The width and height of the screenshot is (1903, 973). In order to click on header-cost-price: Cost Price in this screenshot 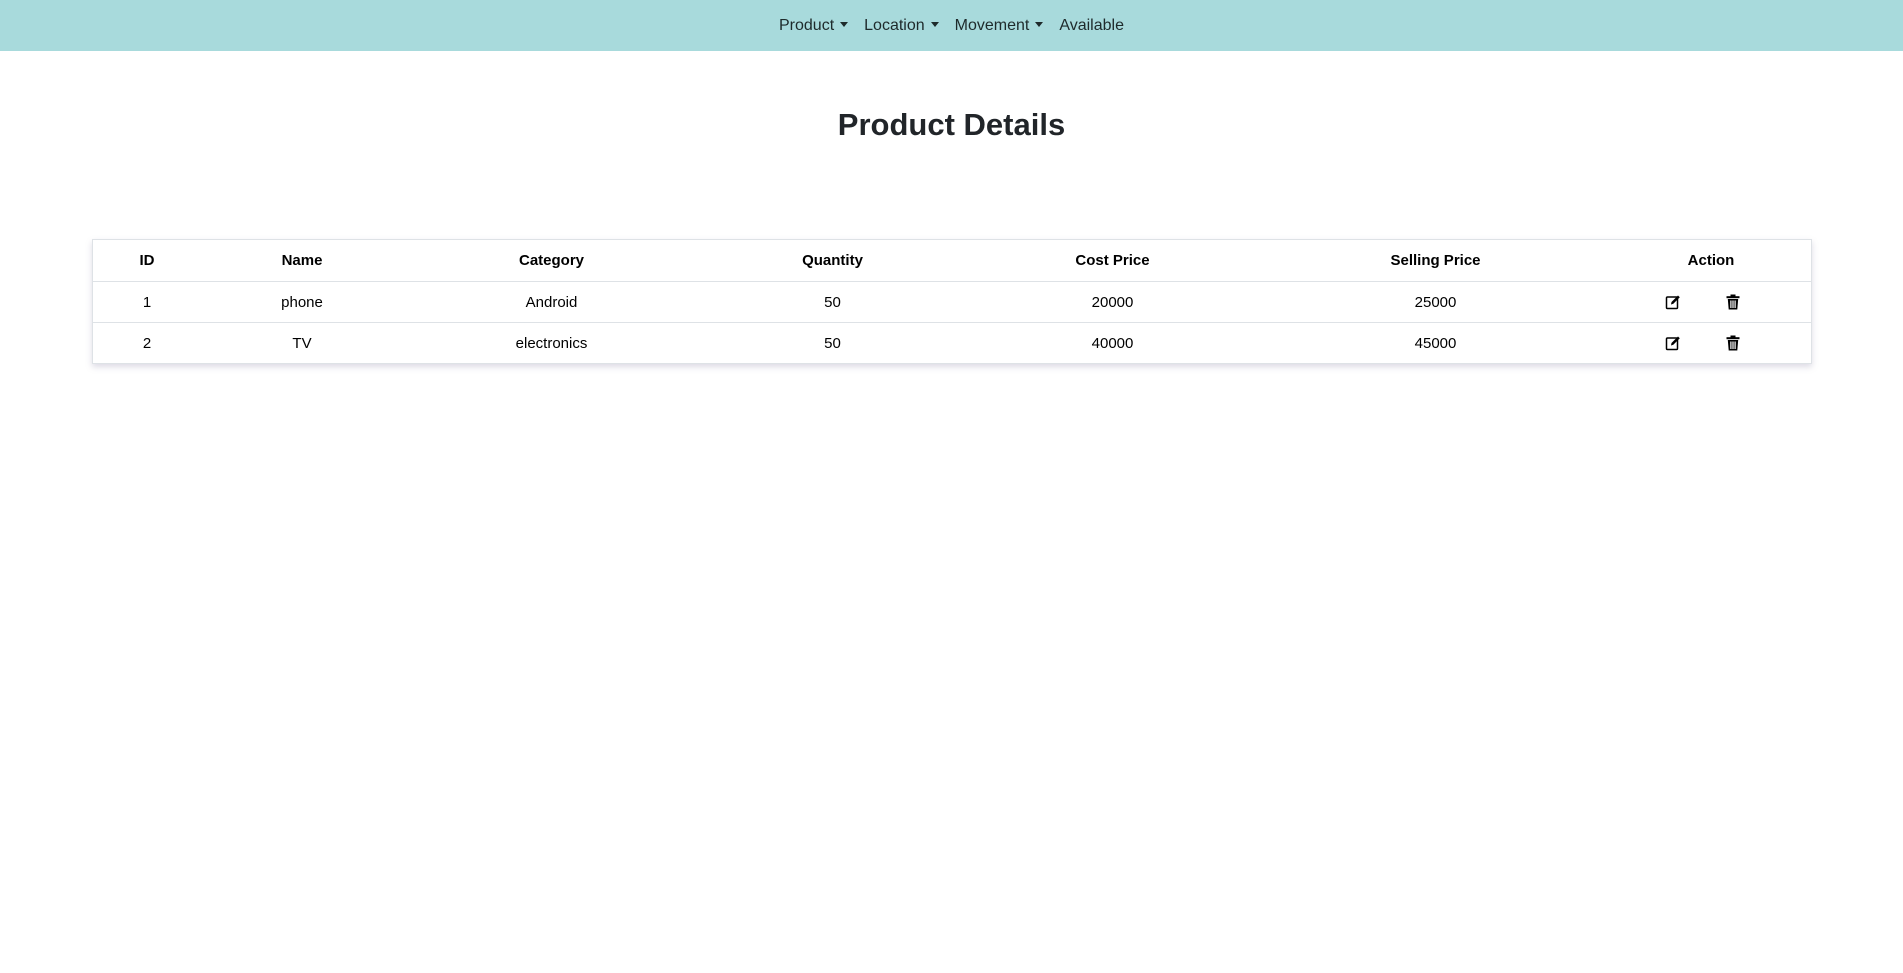, I will do `click(1112, 261)`.